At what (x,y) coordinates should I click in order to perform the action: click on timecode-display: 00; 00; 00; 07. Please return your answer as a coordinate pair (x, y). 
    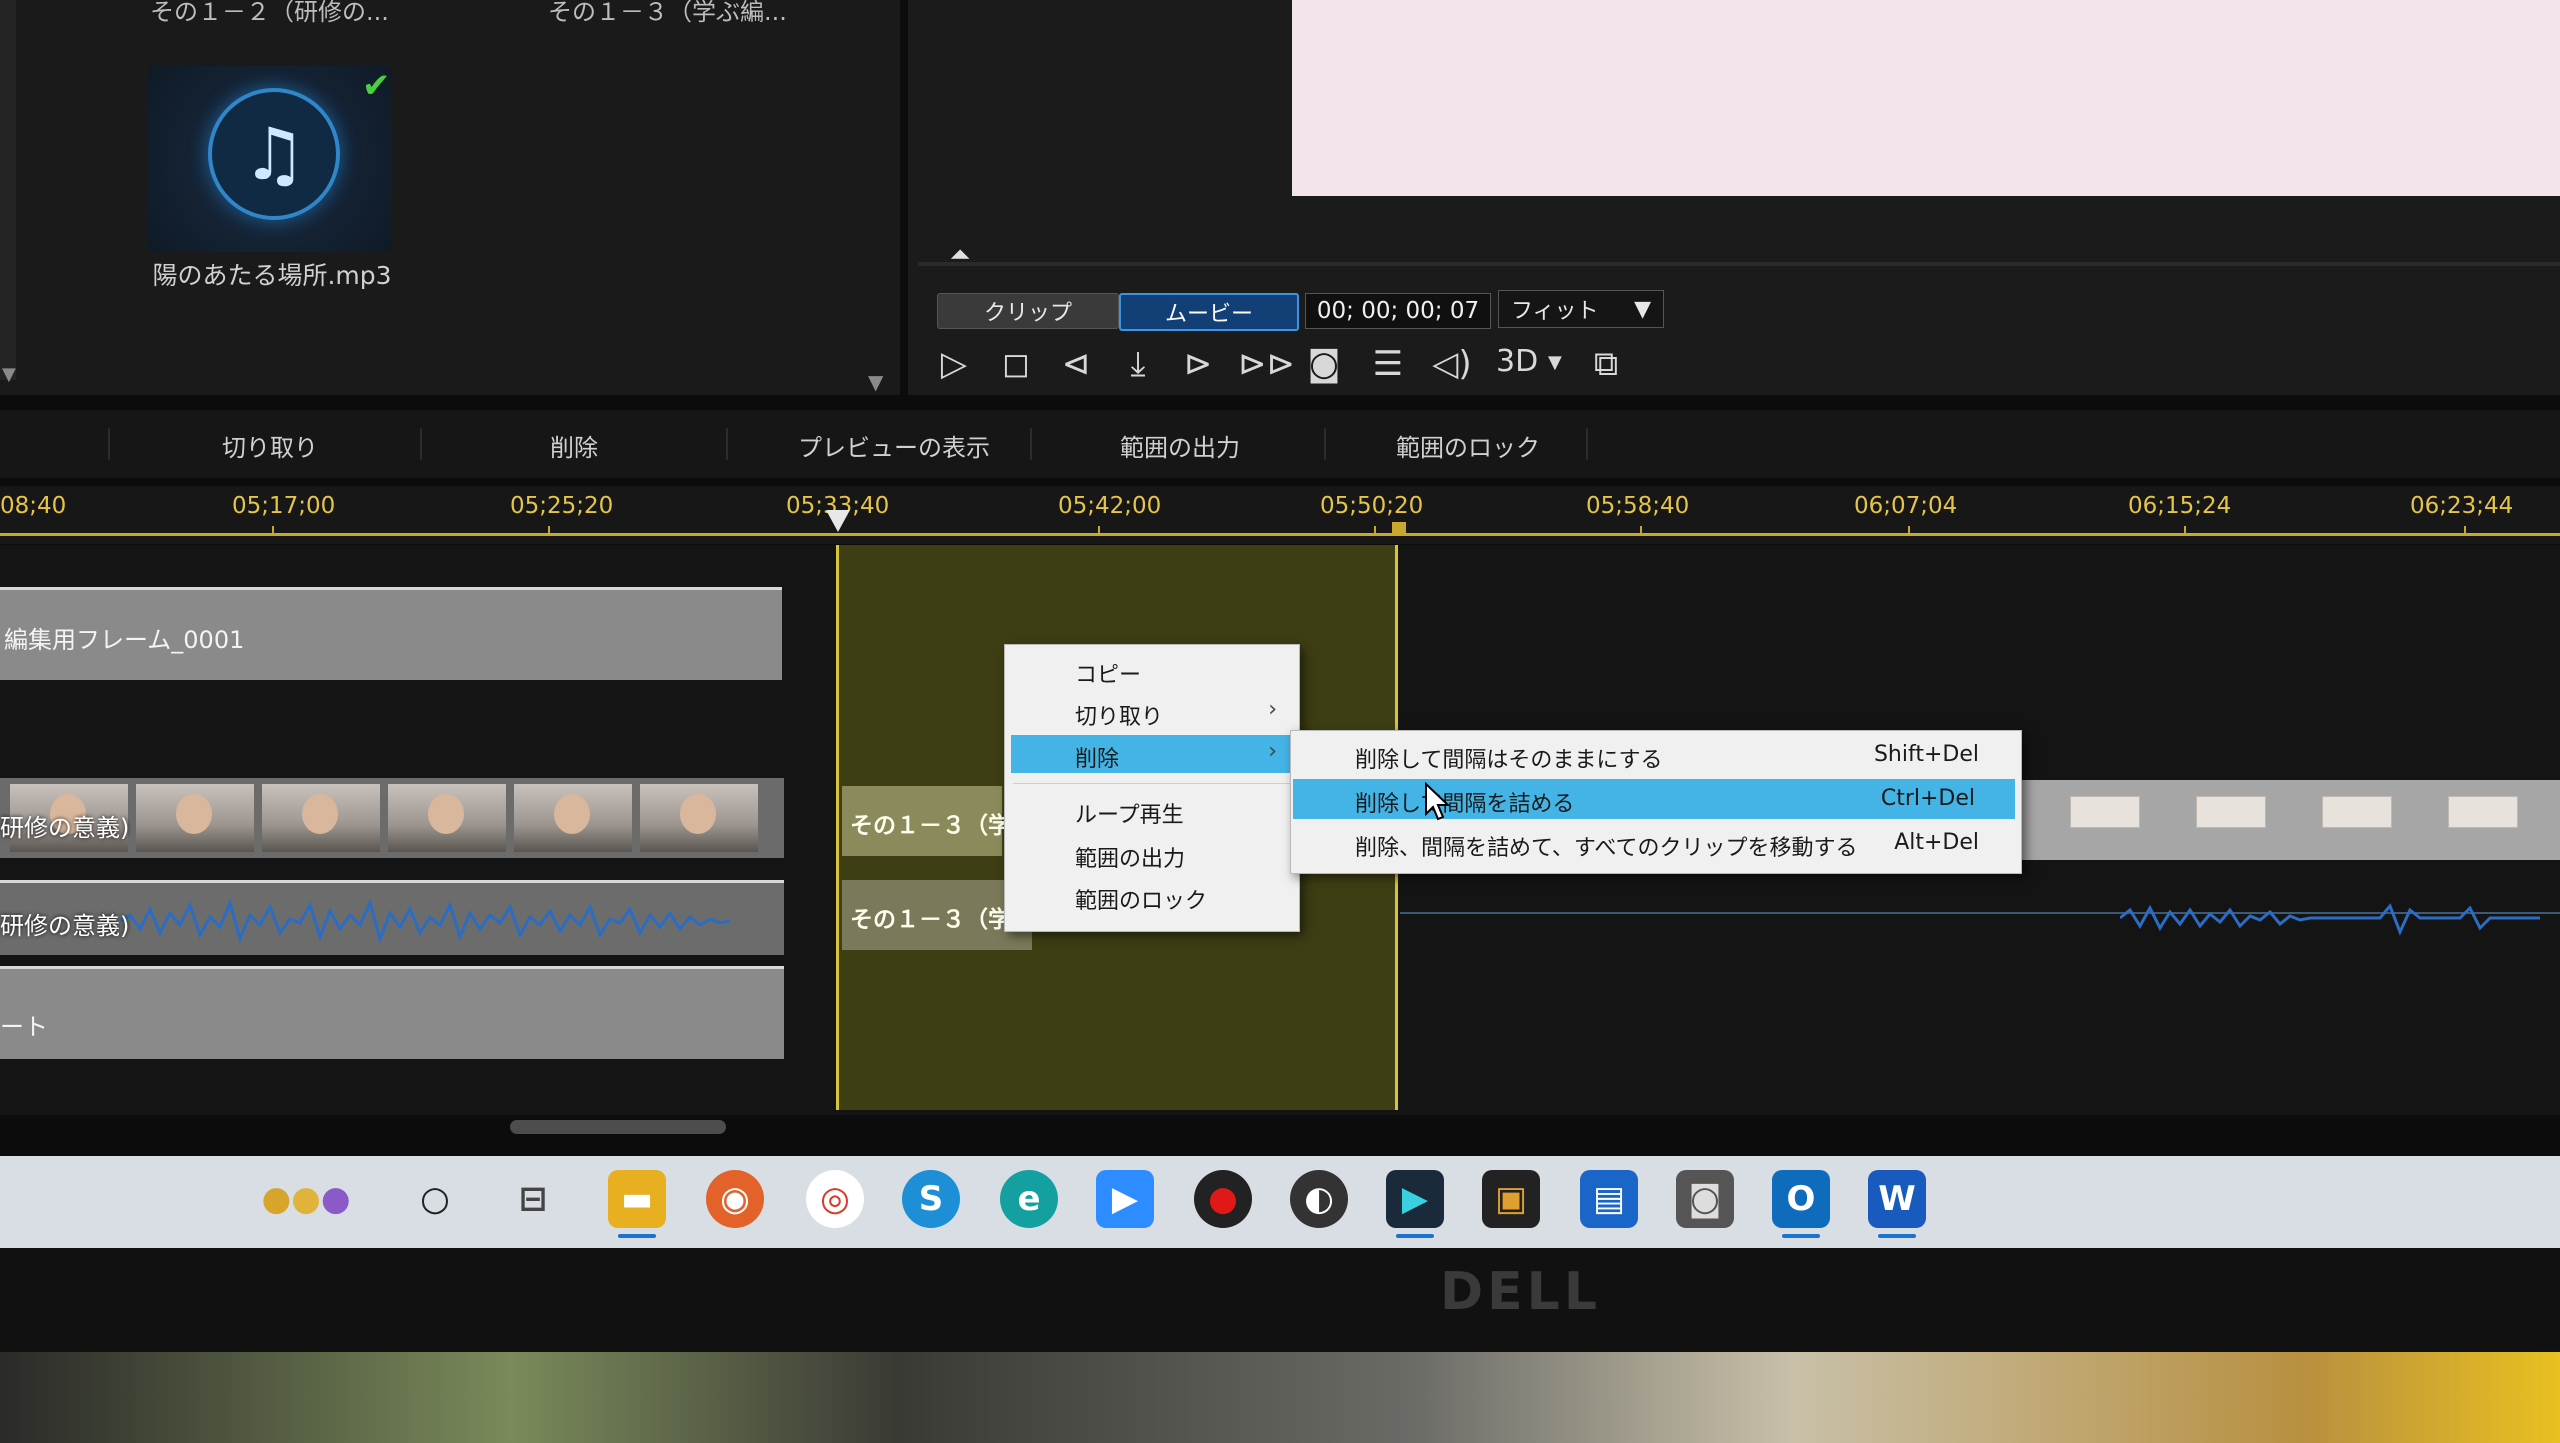
    Looking at the image, I should click on (1398, 311).